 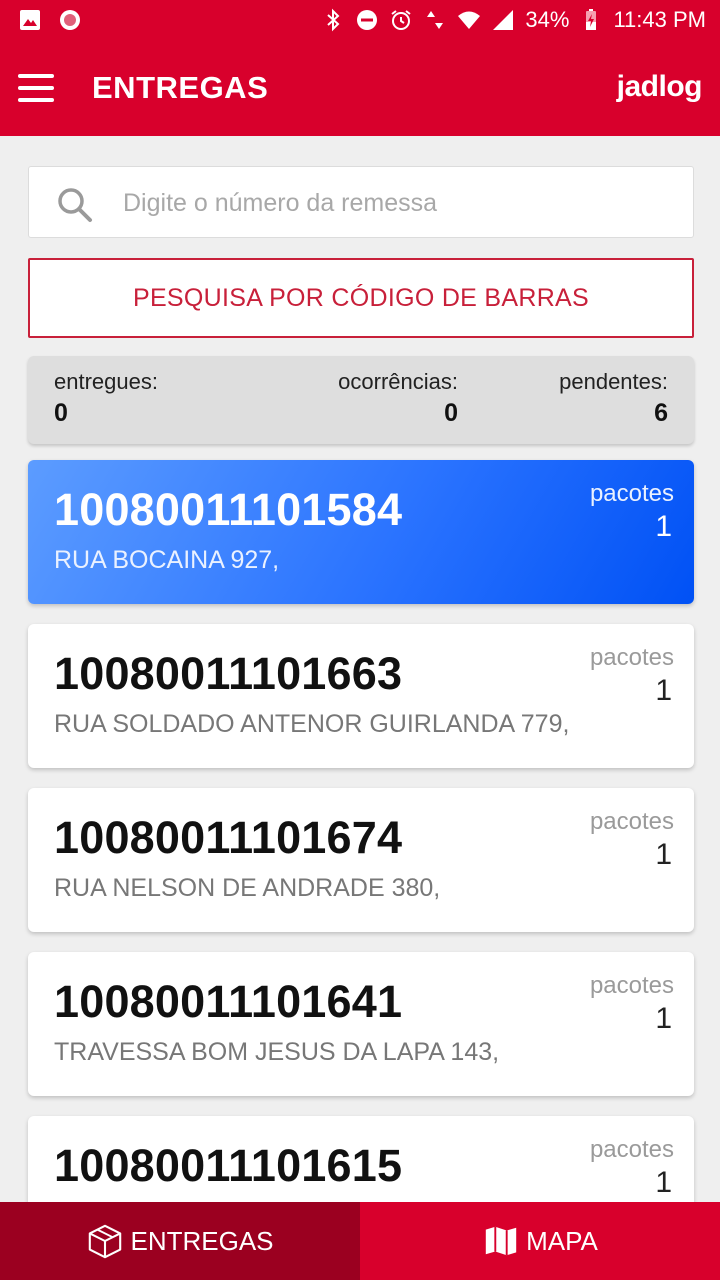 What do you see at coordinates (562, 1240) in the screenshot?
I see `tab-map-label: MAPA` at bounding box center [562, 1240].